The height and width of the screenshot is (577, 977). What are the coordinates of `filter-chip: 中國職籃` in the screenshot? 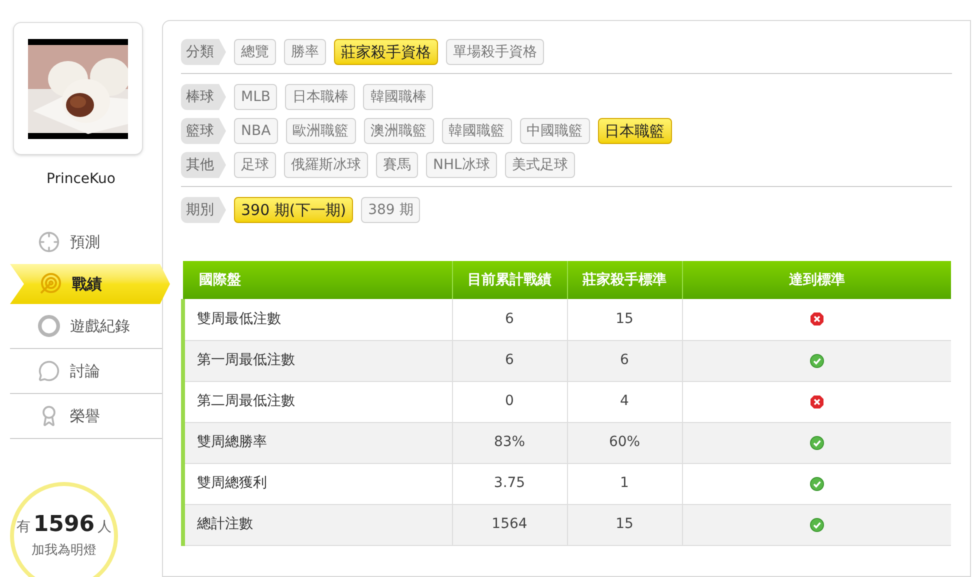 It's located at (555, 131).